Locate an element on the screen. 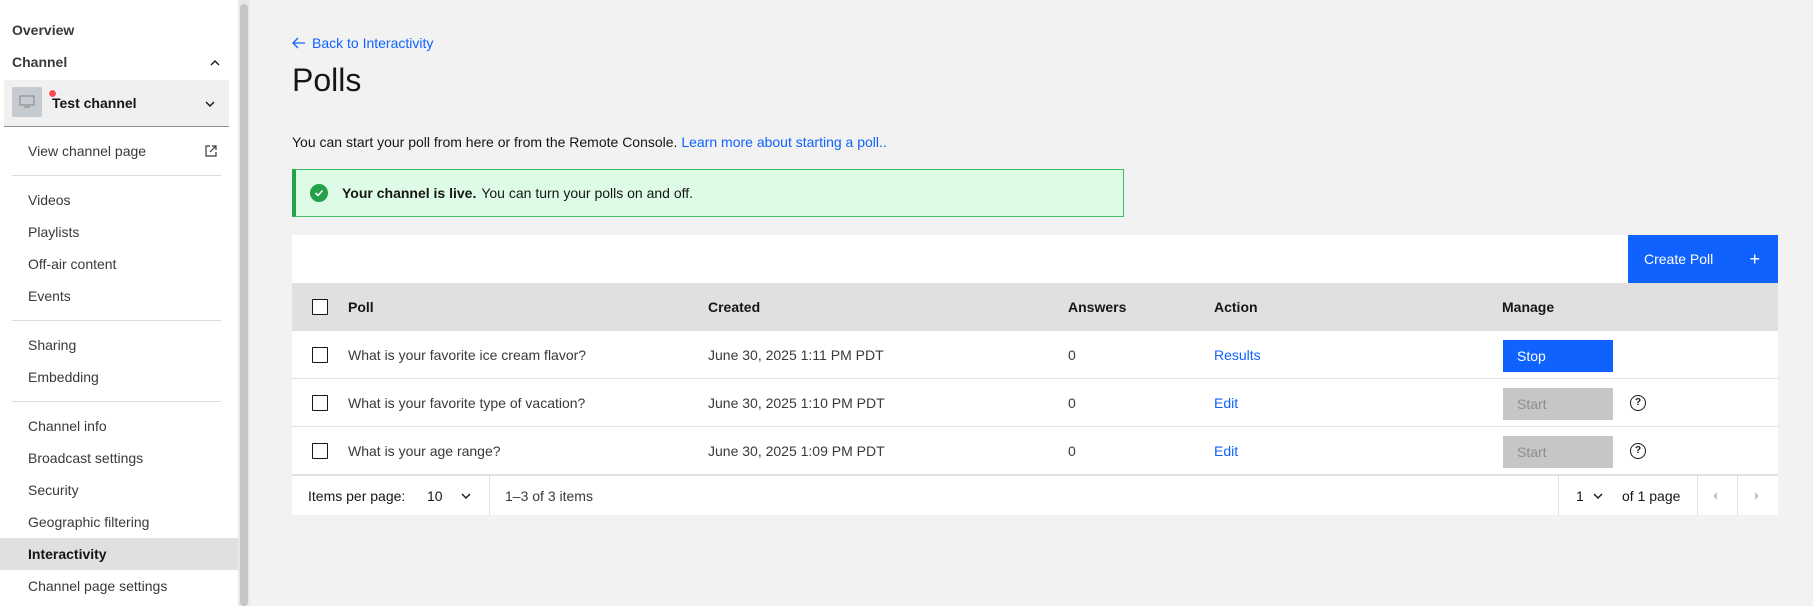  sidebar-item-off-air-content: Off-air content is located at coordinates (119, 264).